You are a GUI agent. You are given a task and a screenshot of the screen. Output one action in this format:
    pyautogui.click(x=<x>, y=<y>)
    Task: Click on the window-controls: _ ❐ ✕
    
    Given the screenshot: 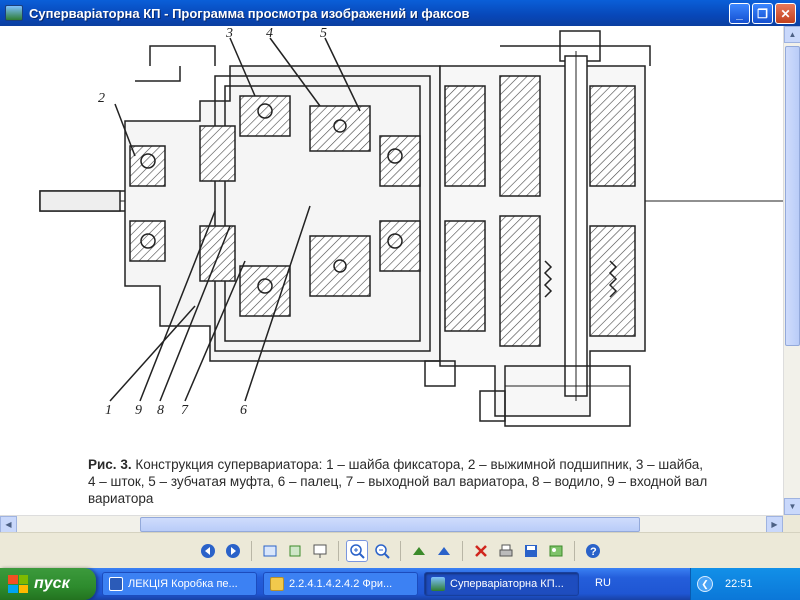 What is the action you would take?
    pyautogui.click(x=762, y=13)
    